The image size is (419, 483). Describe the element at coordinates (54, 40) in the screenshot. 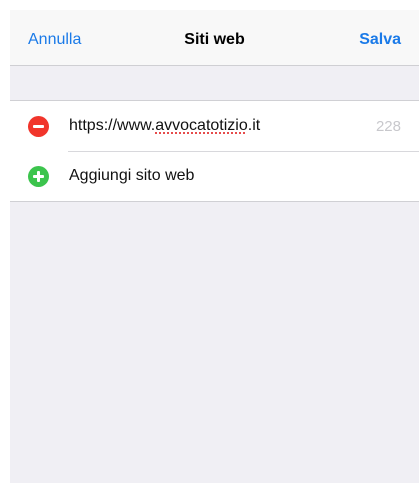

I see `cancel-button: Annulla` at that location.